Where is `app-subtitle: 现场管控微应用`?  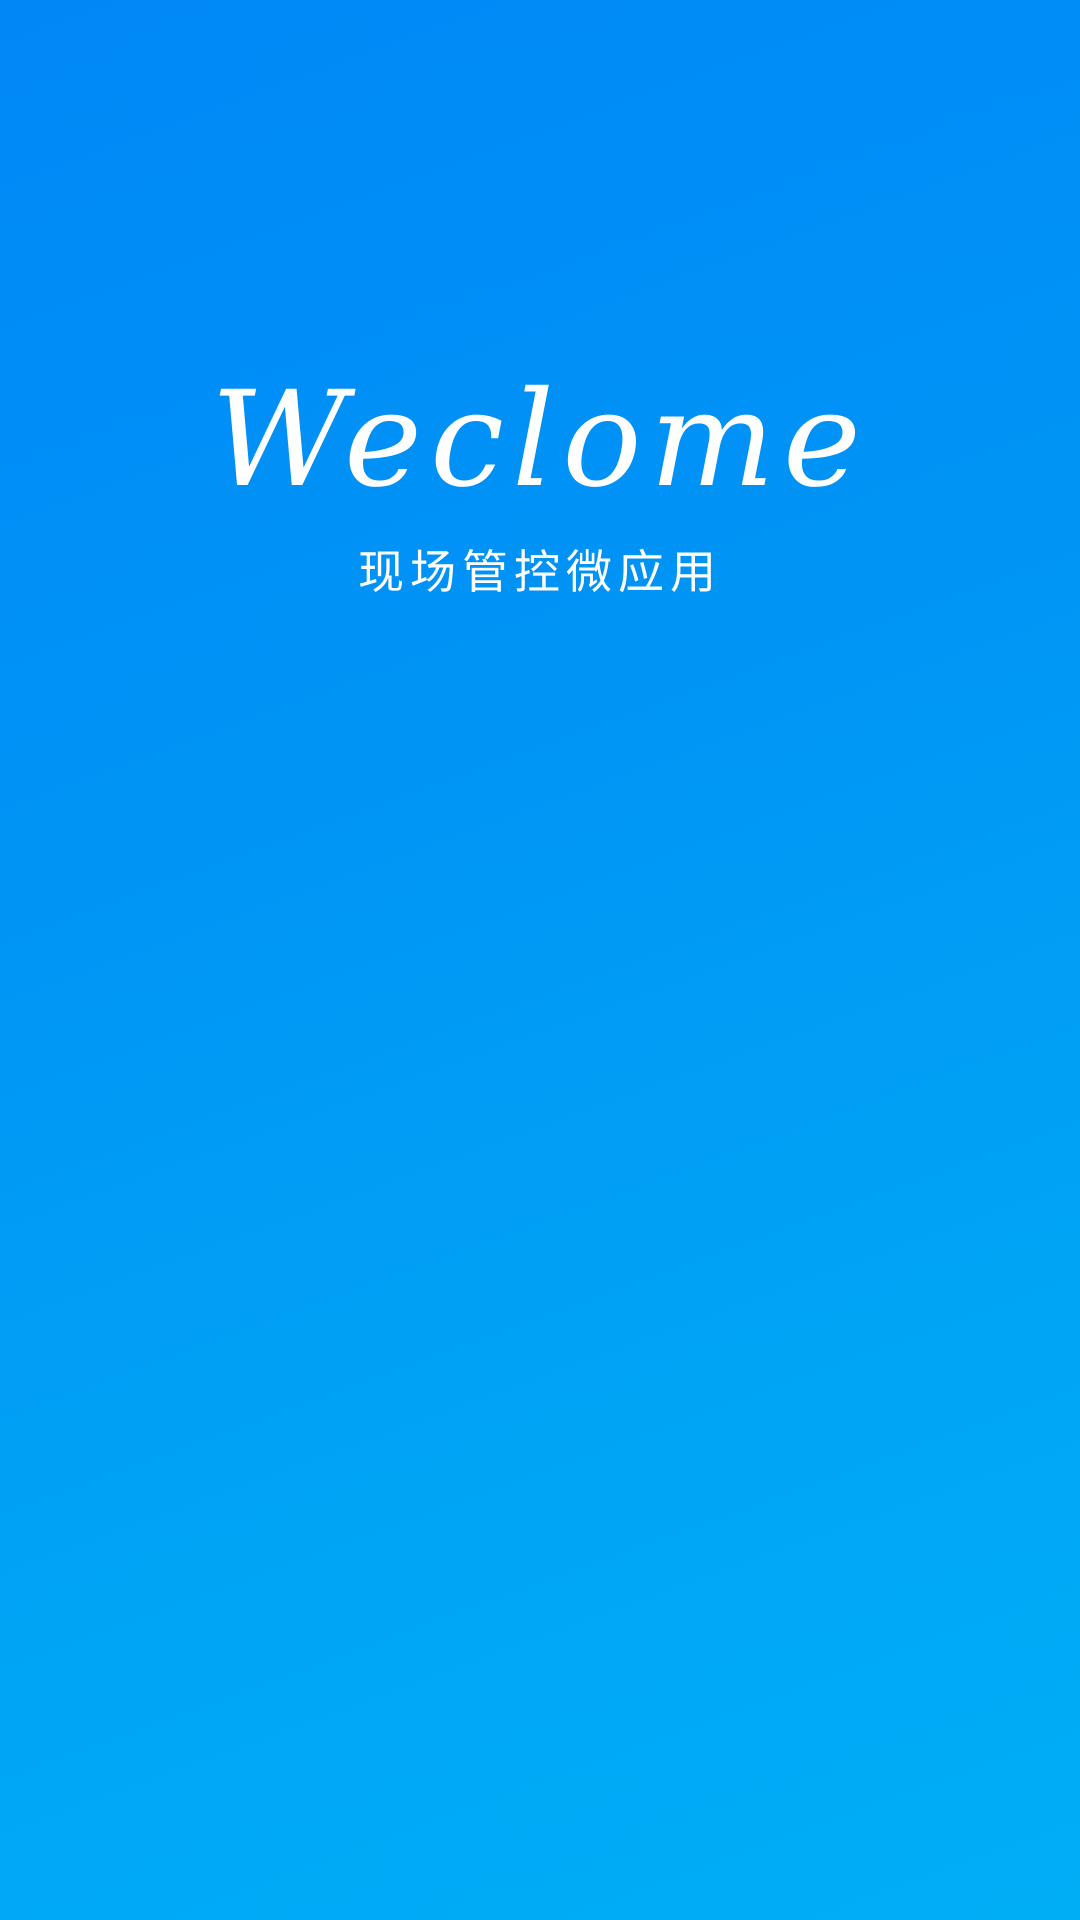 app-subtitle: 现场管控微应用 is located at coordinates (540, 572).